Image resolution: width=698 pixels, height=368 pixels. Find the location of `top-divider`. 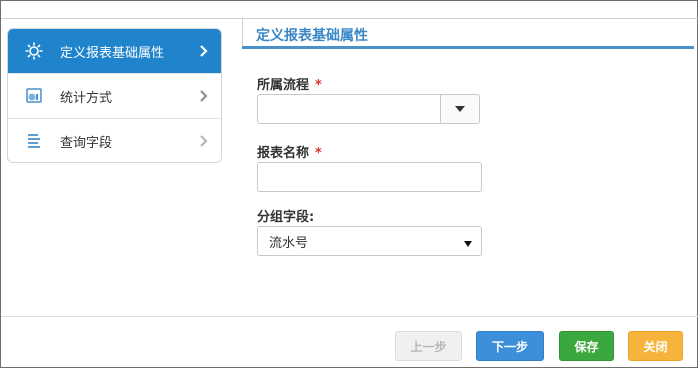

top-divider is located at coordinates (349, 18).